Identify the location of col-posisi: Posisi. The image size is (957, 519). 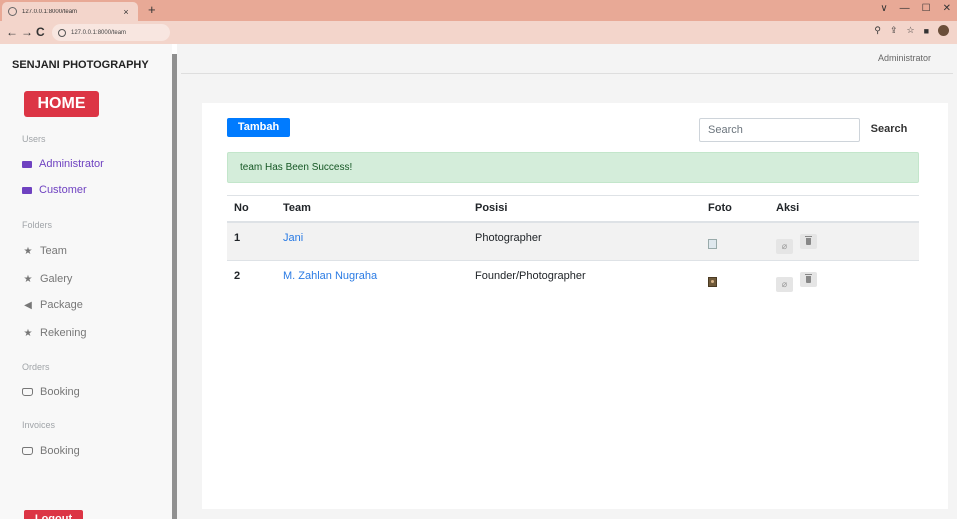
(591, 209).